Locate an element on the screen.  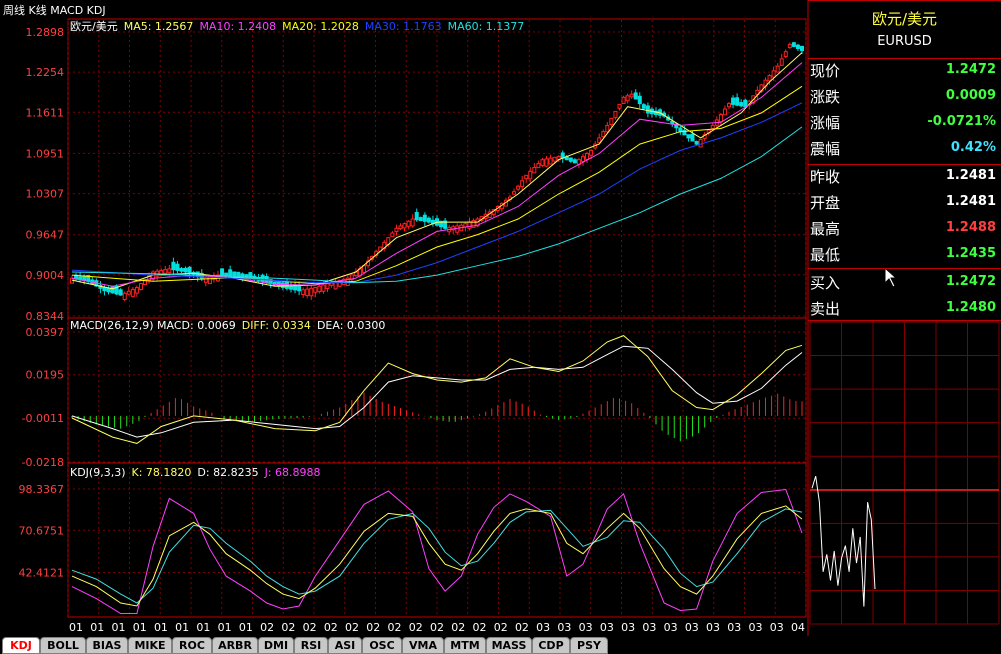
quote-row: 震幅 0.42% is located at coordinates (904, 151).